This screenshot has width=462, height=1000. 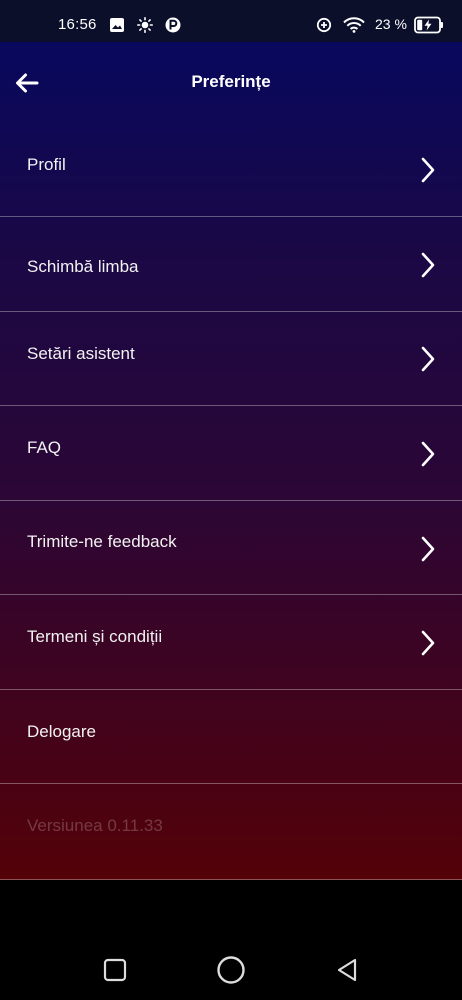 What do you see at coordinates (231, 548) in the screenshot?
I see `menu-item-send-feedback: Trimite-ne feedback` at bounding box center [231, 548].